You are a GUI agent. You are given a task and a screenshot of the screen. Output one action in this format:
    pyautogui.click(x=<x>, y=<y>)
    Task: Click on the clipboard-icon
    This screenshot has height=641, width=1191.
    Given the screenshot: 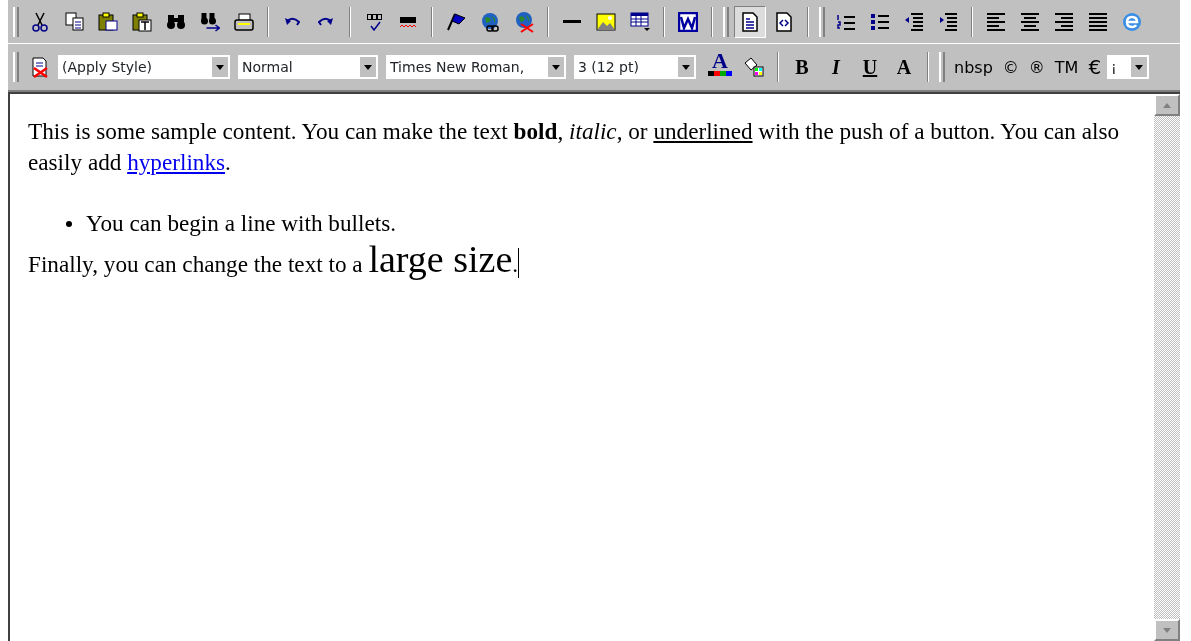 What is the action you would take?
    pyautogui.click(x=108, y=21)
    